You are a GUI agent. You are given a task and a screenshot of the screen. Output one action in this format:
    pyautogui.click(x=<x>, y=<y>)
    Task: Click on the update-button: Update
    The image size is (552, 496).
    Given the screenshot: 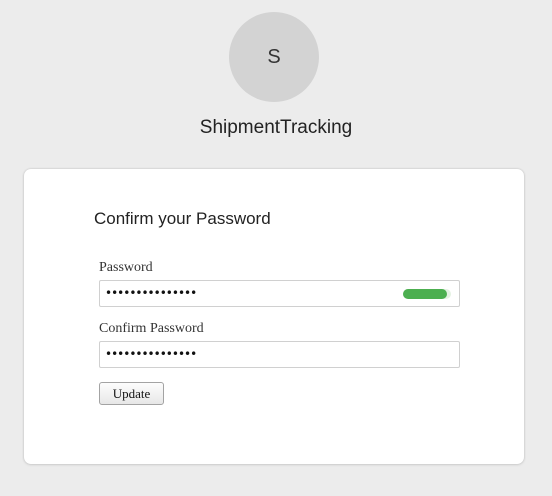 What is the action you would take?
    pyautogui.click(x=131, y=393)
    